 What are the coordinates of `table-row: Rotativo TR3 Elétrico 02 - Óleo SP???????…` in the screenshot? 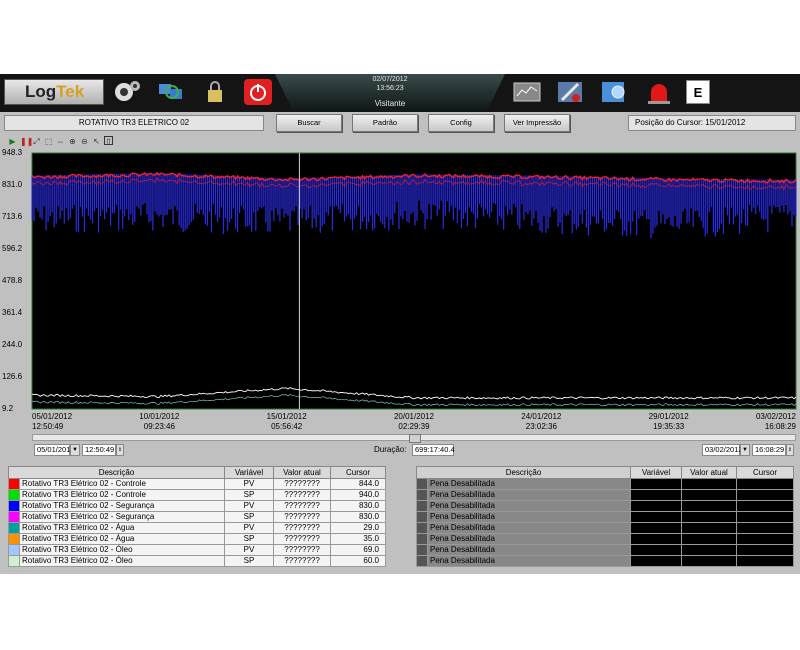 It's located at (197, 561).